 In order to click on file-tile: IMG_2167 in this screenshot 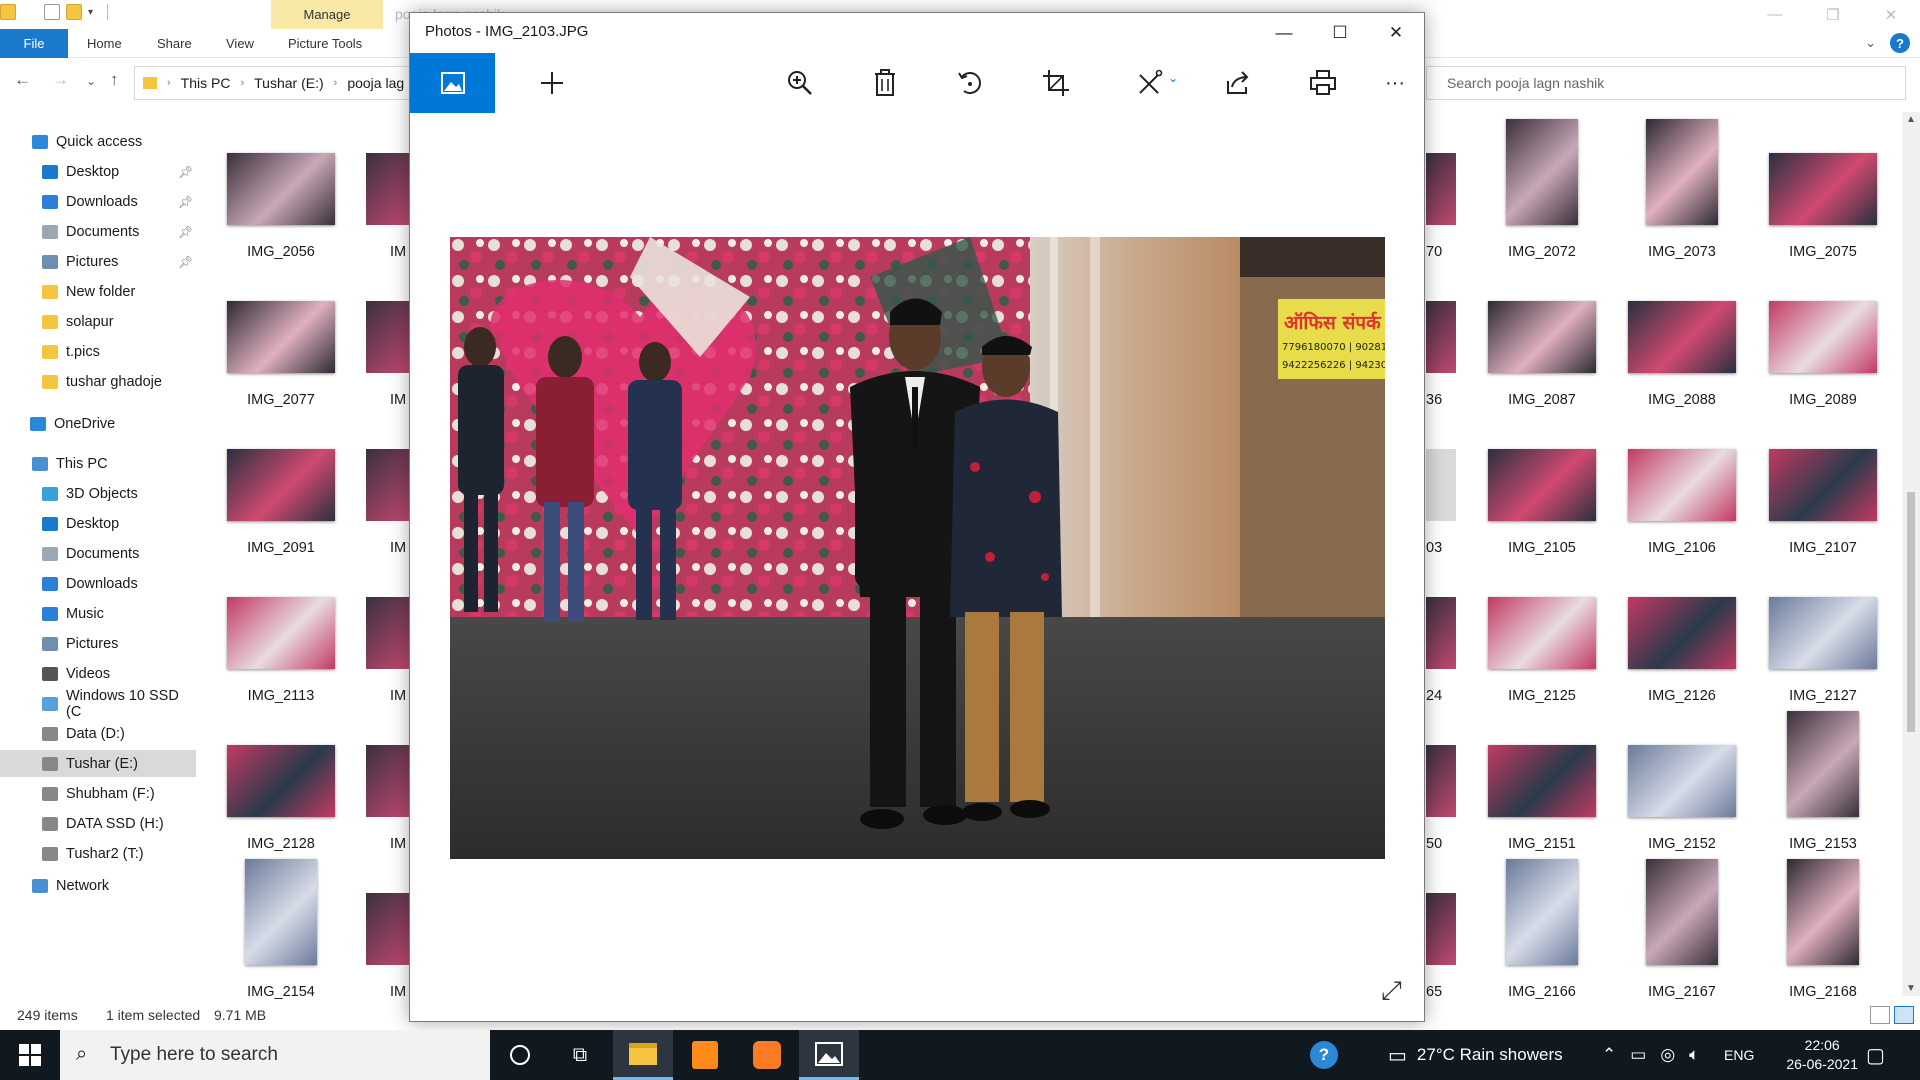, I will do `click(1682, 928)`.